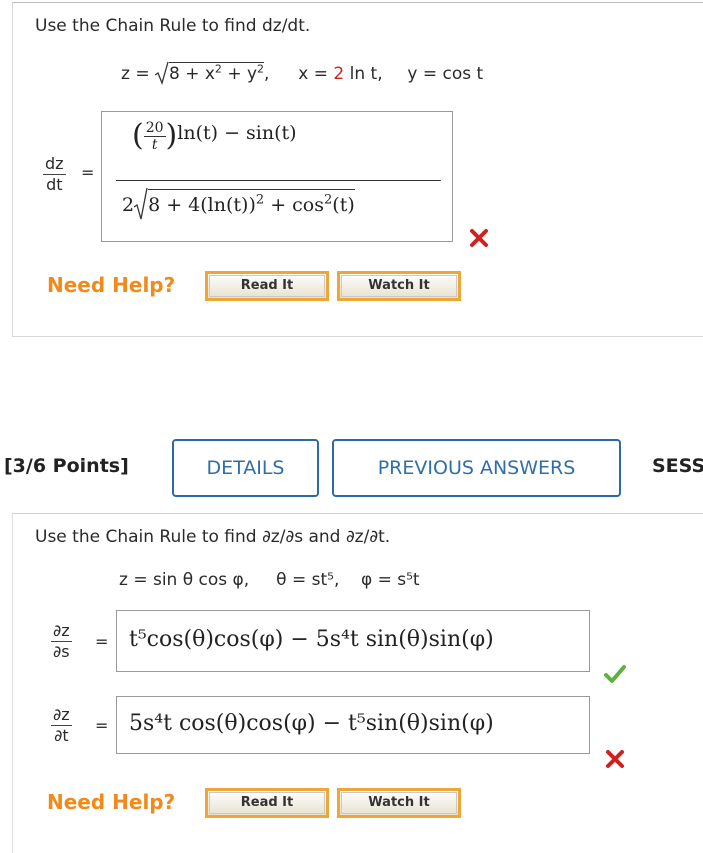 The height and width of the screenshot is (853, 703). I want to click on dz-dt-partial-numerator: ∂z, so click(61, 715).